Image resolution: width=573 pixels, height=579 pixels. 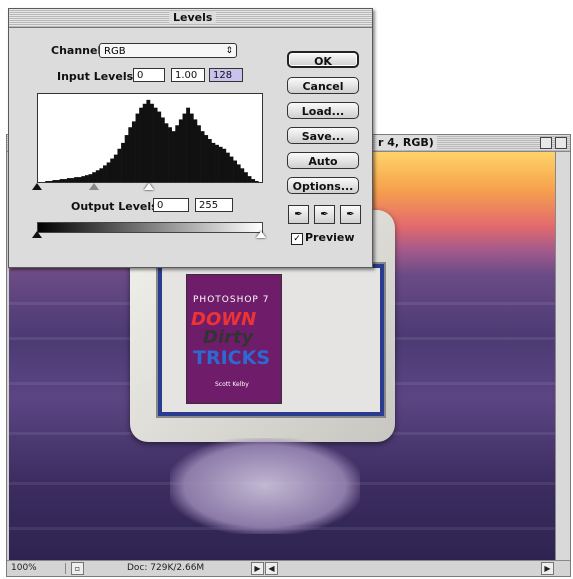 I want to click on output-white-slider, so click(x=261, y=234).